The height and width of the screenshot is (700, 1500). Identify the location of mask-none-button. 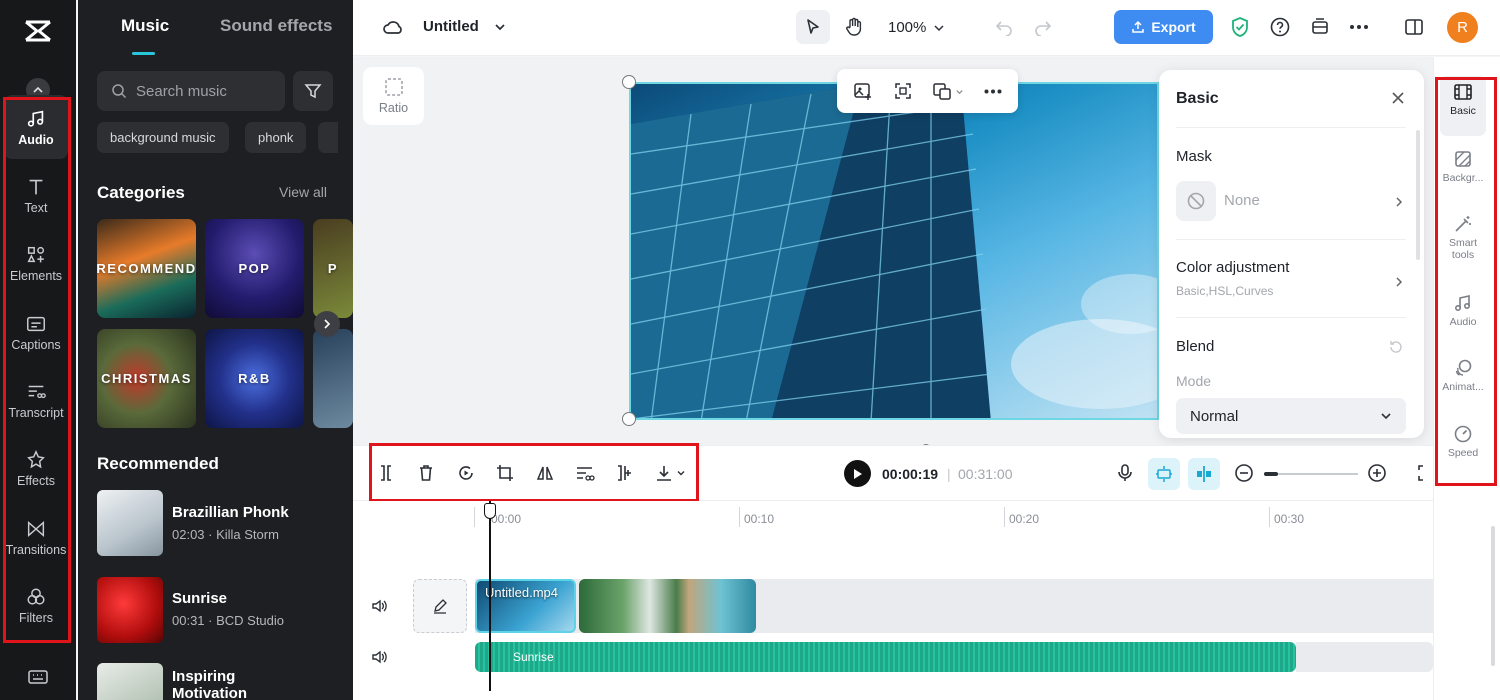
(1196, 201).